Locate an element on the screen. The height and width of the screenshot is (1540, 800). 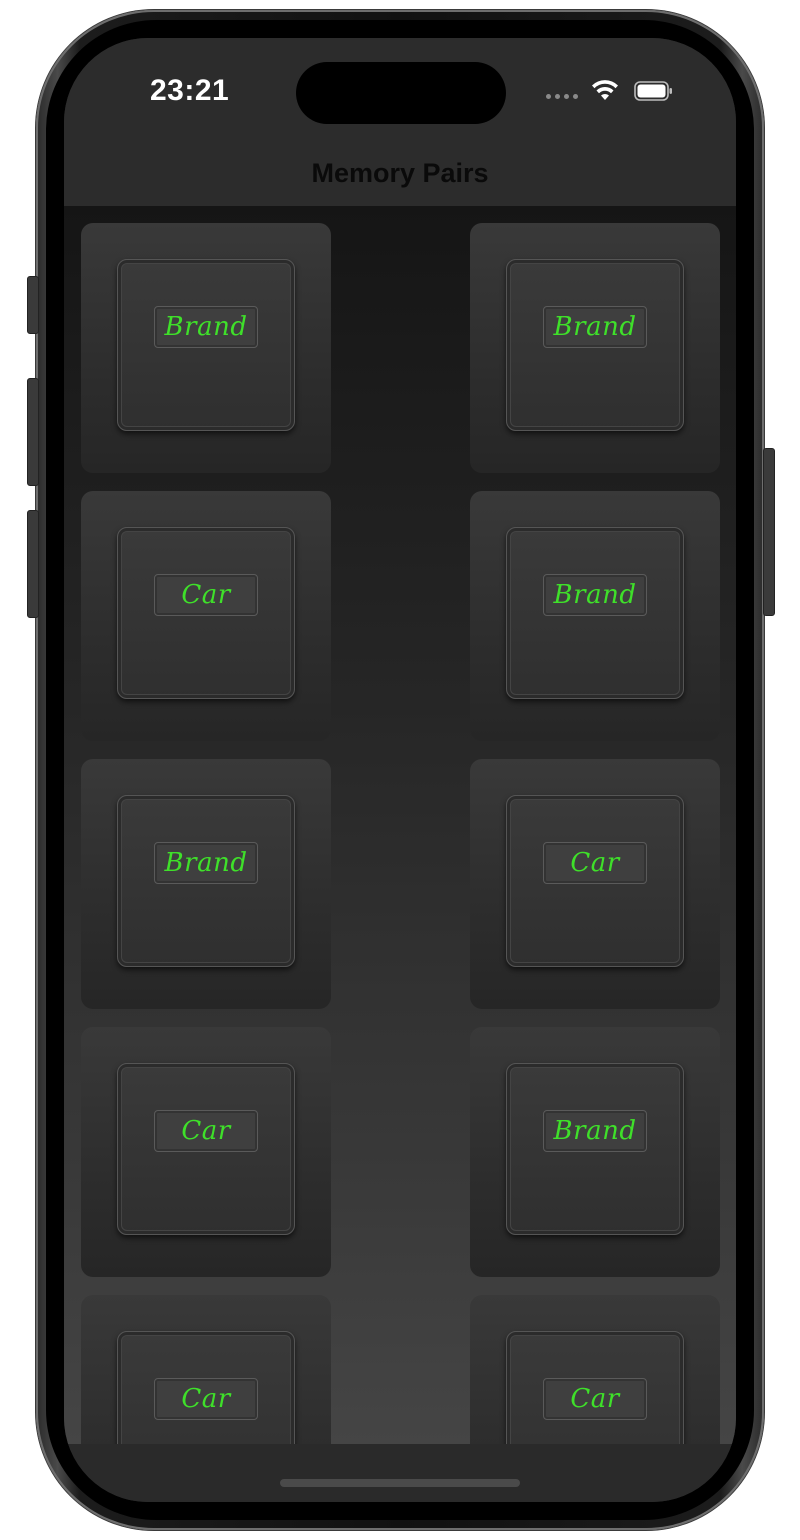
navigation-bar: Memory Pairs is located at coordinates (400, 177).